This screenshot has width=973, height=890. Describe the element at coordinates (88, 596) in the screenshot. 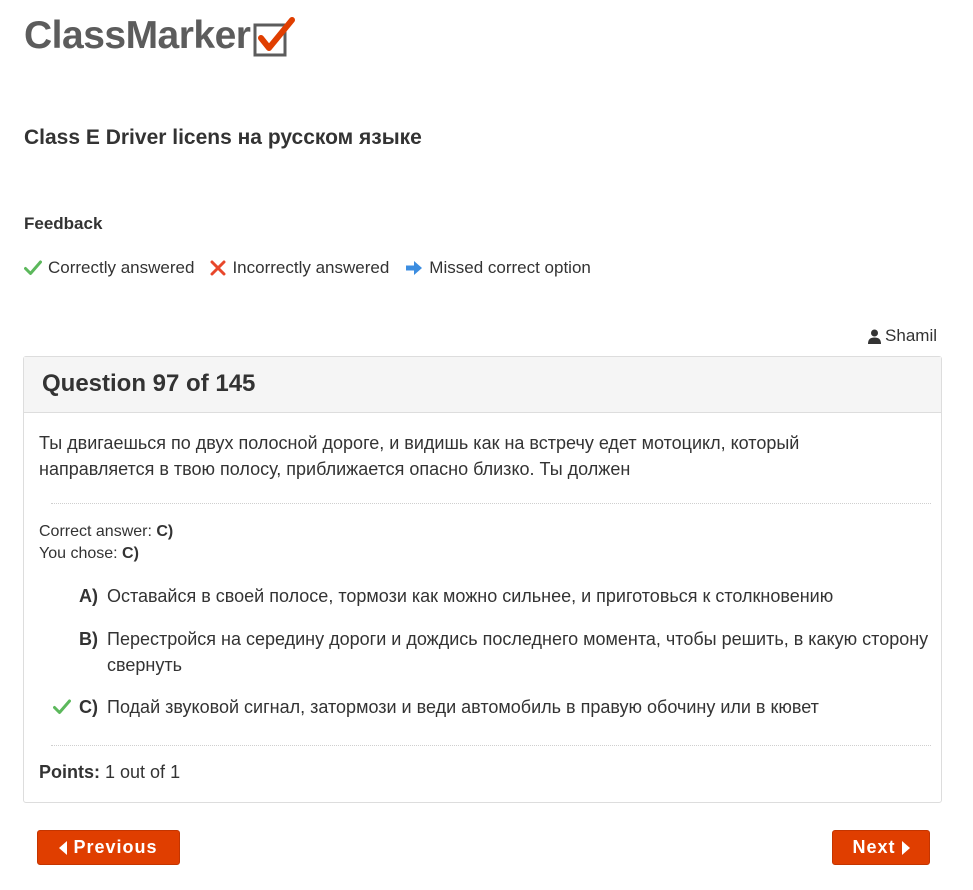

I see `option-a-letter: A)` at that location.